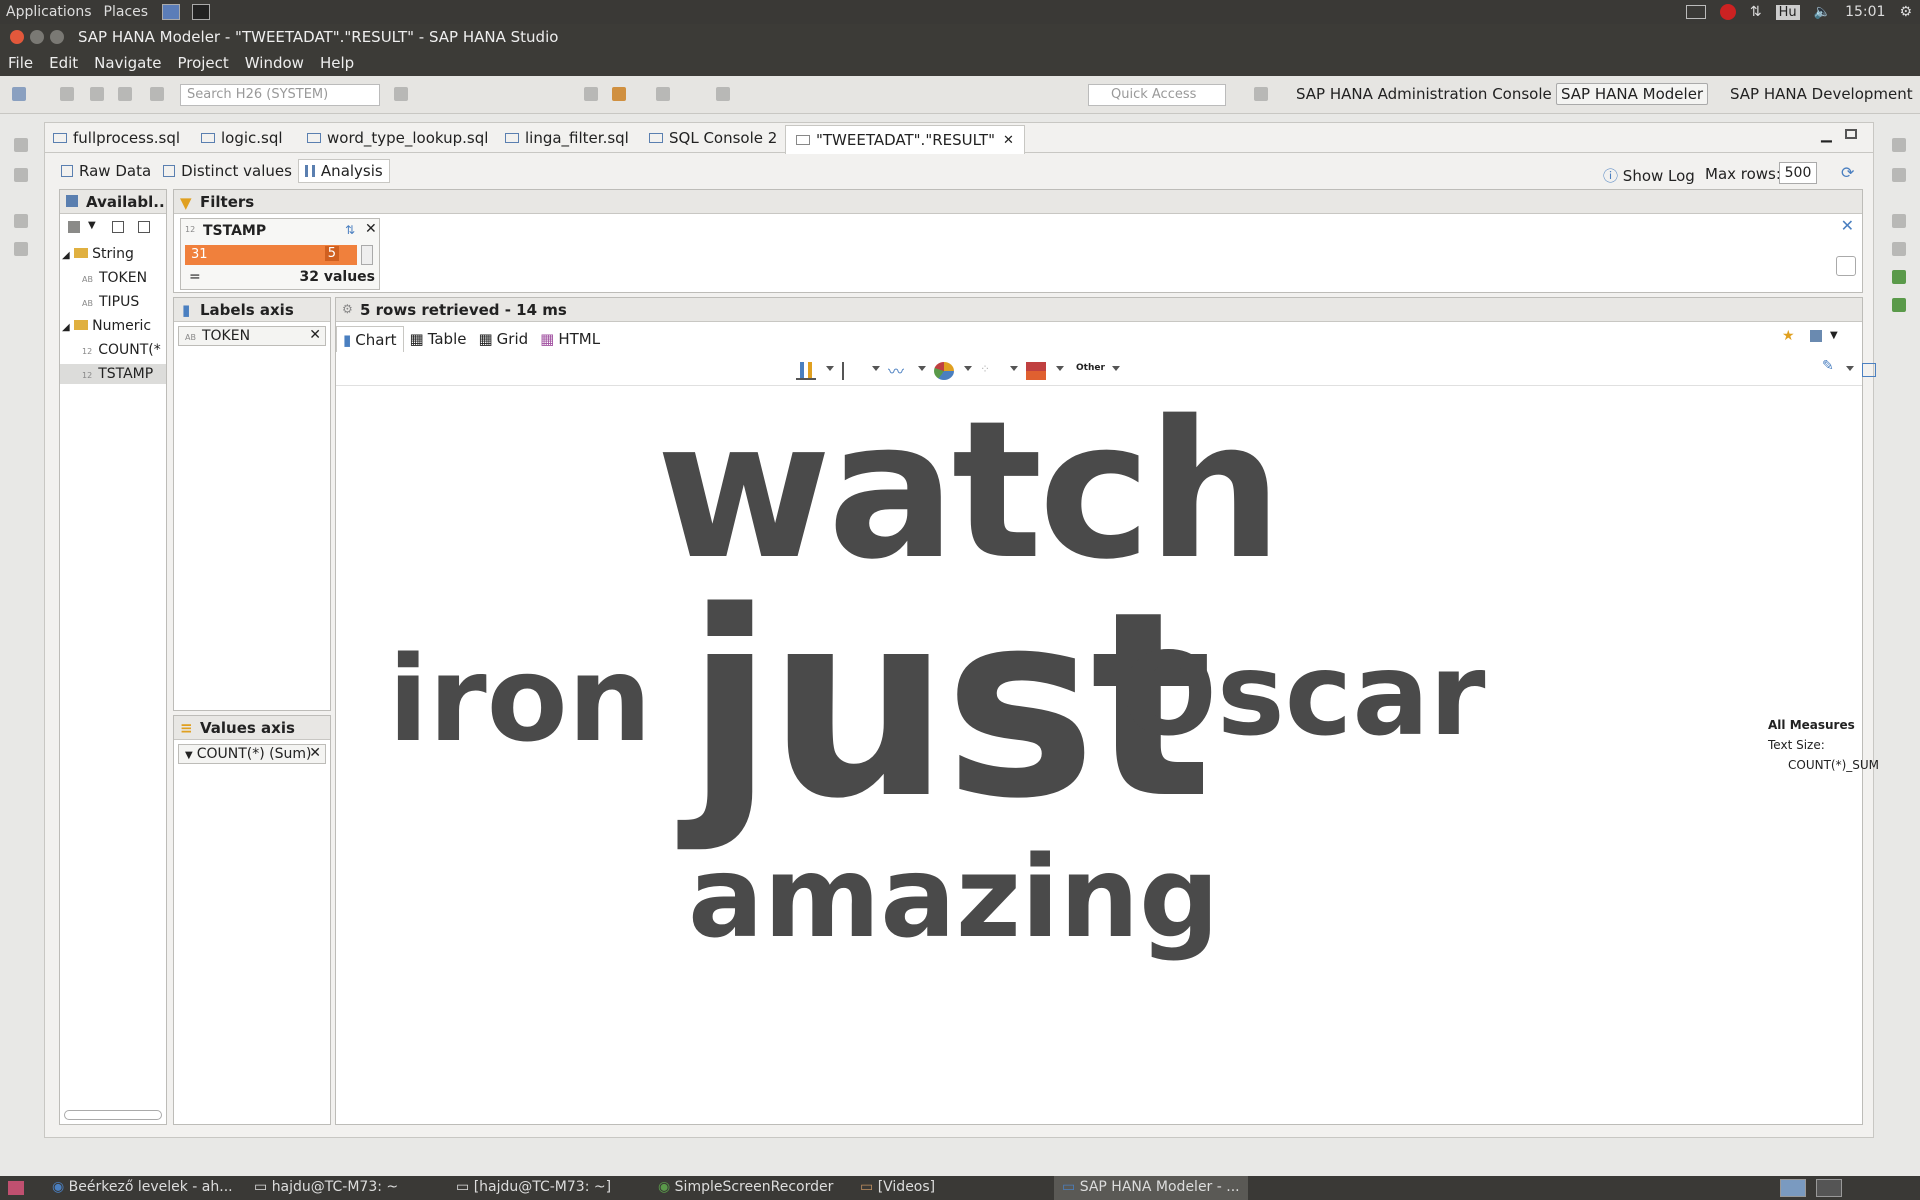  Describe the element at coordinates (876, 368) in the screenshot. I see `bar-chart-dropdown-icon` at that location.